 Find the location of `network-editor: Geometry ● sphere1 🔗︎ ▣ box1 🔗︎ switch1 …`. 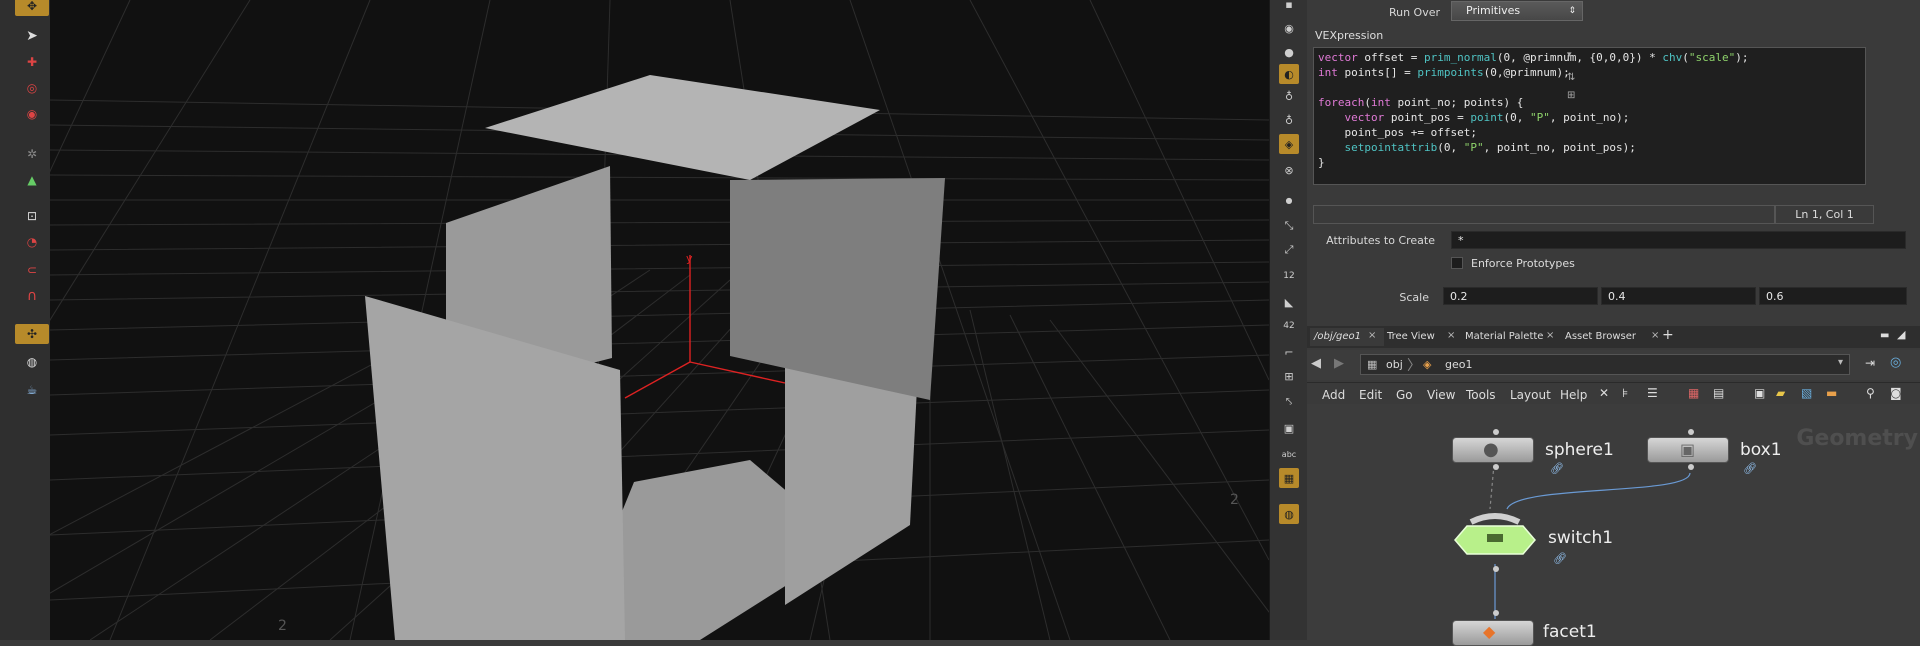

network-editor: Geometry ● sphere1 🔗︎ ▣ box1 🔗︎ switch1 … is located at coordinates (1613, 525).